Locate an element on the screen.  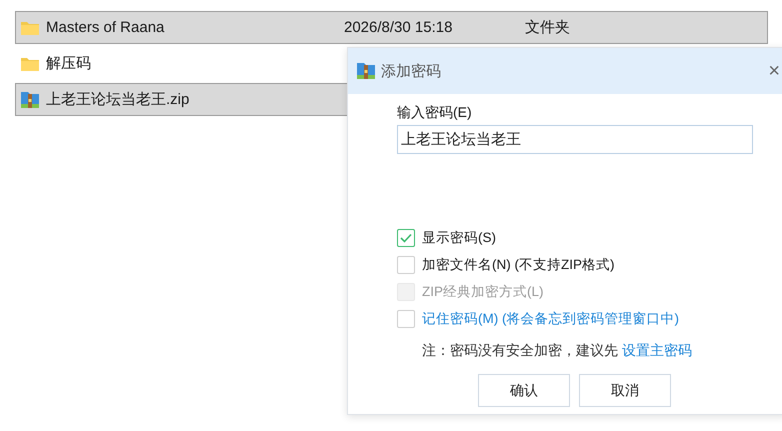
file-name: 上老王论坛当老王.zip is located at coordinates (118, 99).